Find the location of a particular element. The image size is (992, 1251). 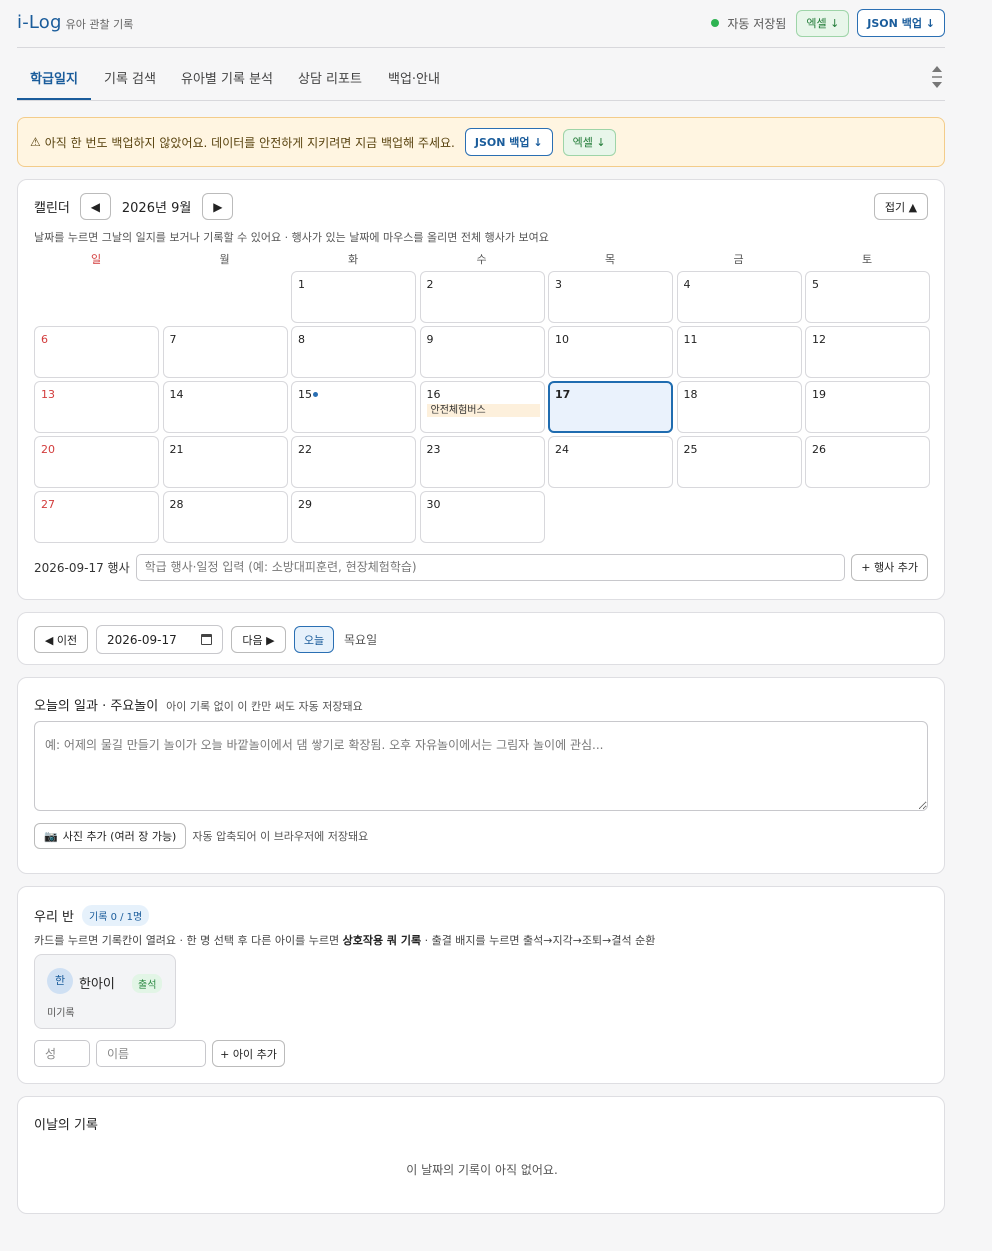

calendar-day-7: 7 is located at coordinates (225, 352).